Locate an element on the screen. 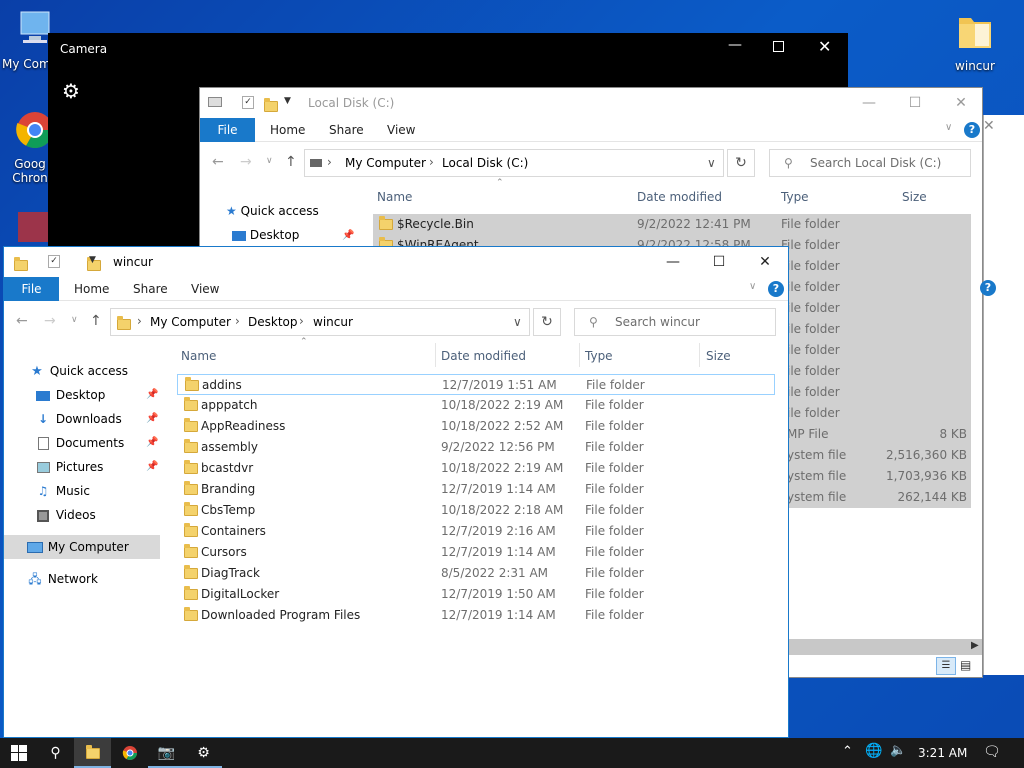 The image size is (1024, 768). nav-item-quick-access: ★ Quick access is located at coordinates (78, 371).